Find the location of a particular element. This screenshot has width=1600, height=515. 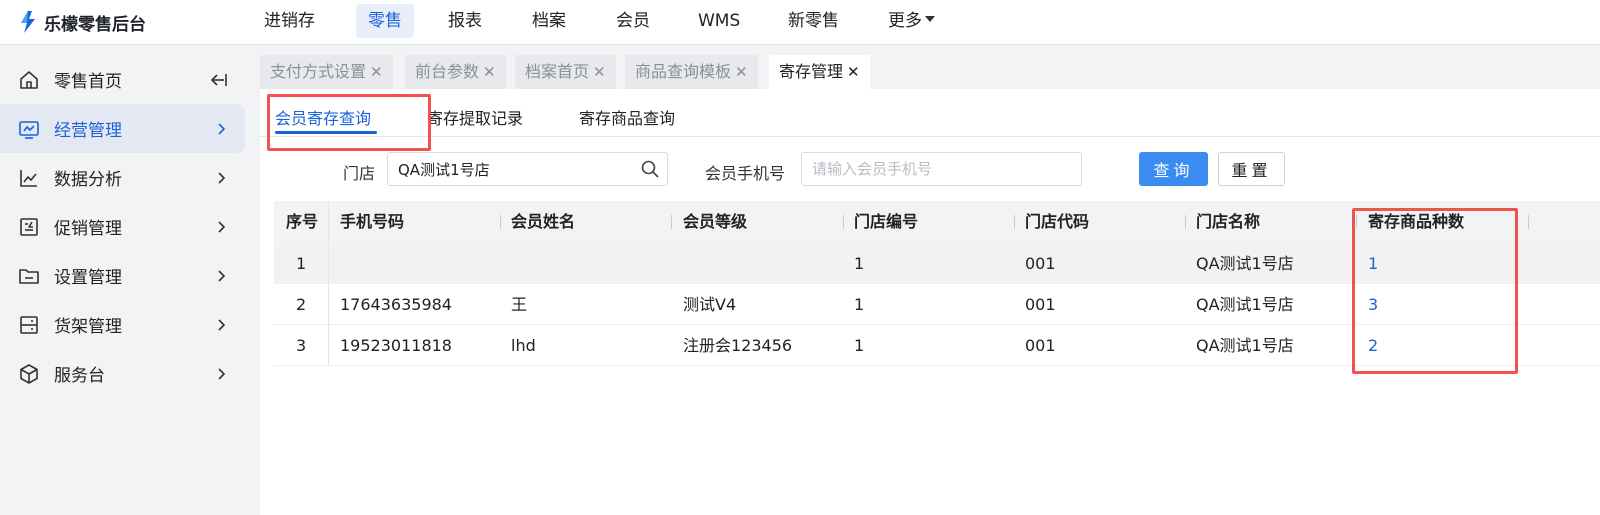

subtab-storage-product-query: 寄存商品查询 is located at coordinates (627, 117).